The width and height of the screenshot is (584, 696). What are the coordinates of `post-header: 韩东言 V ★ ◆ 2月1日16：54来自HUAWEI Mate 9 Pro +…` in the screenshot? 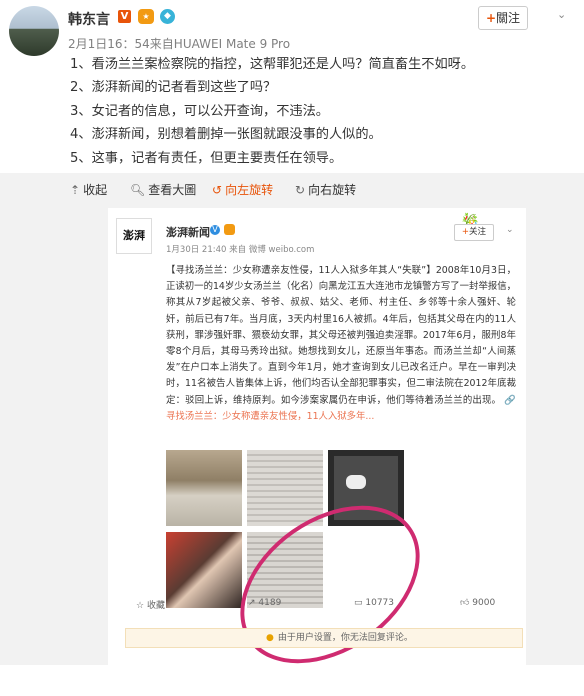 It's located at (292, 29).